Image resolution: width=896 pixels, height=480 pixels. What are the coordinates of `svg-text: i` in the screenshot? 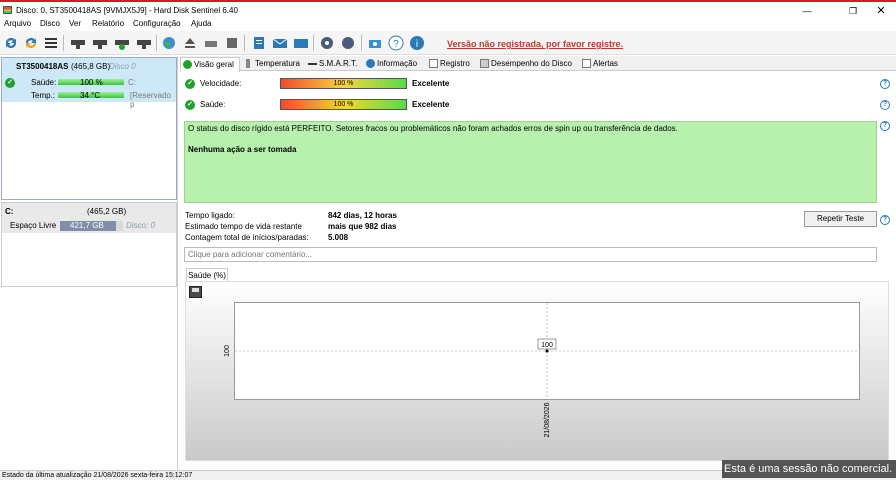 It's located at (417, 44).